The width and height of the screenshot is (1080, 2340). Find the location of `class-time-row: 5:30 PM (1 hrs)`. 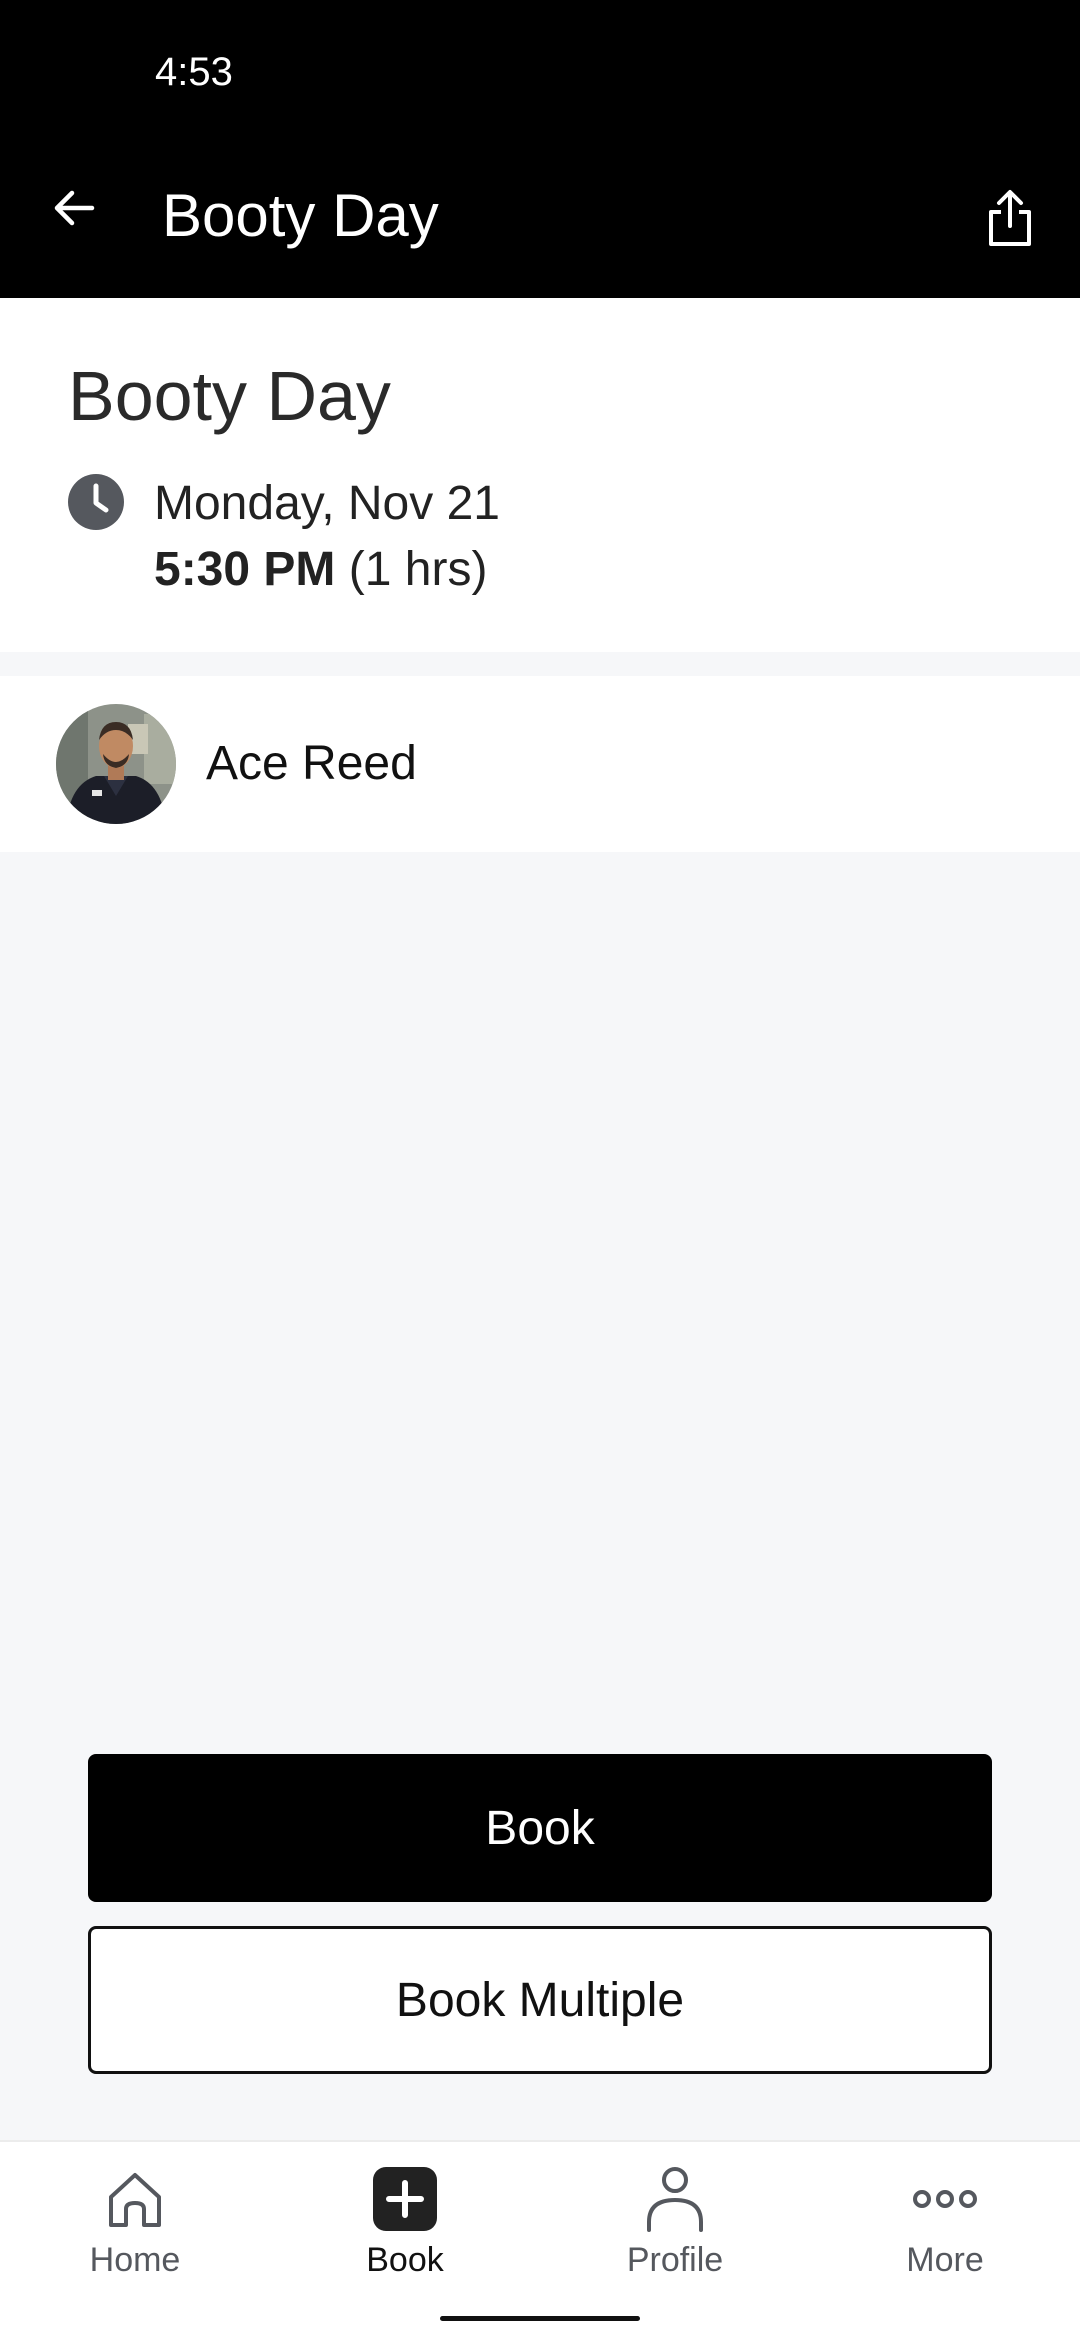

class-time-row: 5:30 PM (1 hrs) is located at coordinates (320, 570).